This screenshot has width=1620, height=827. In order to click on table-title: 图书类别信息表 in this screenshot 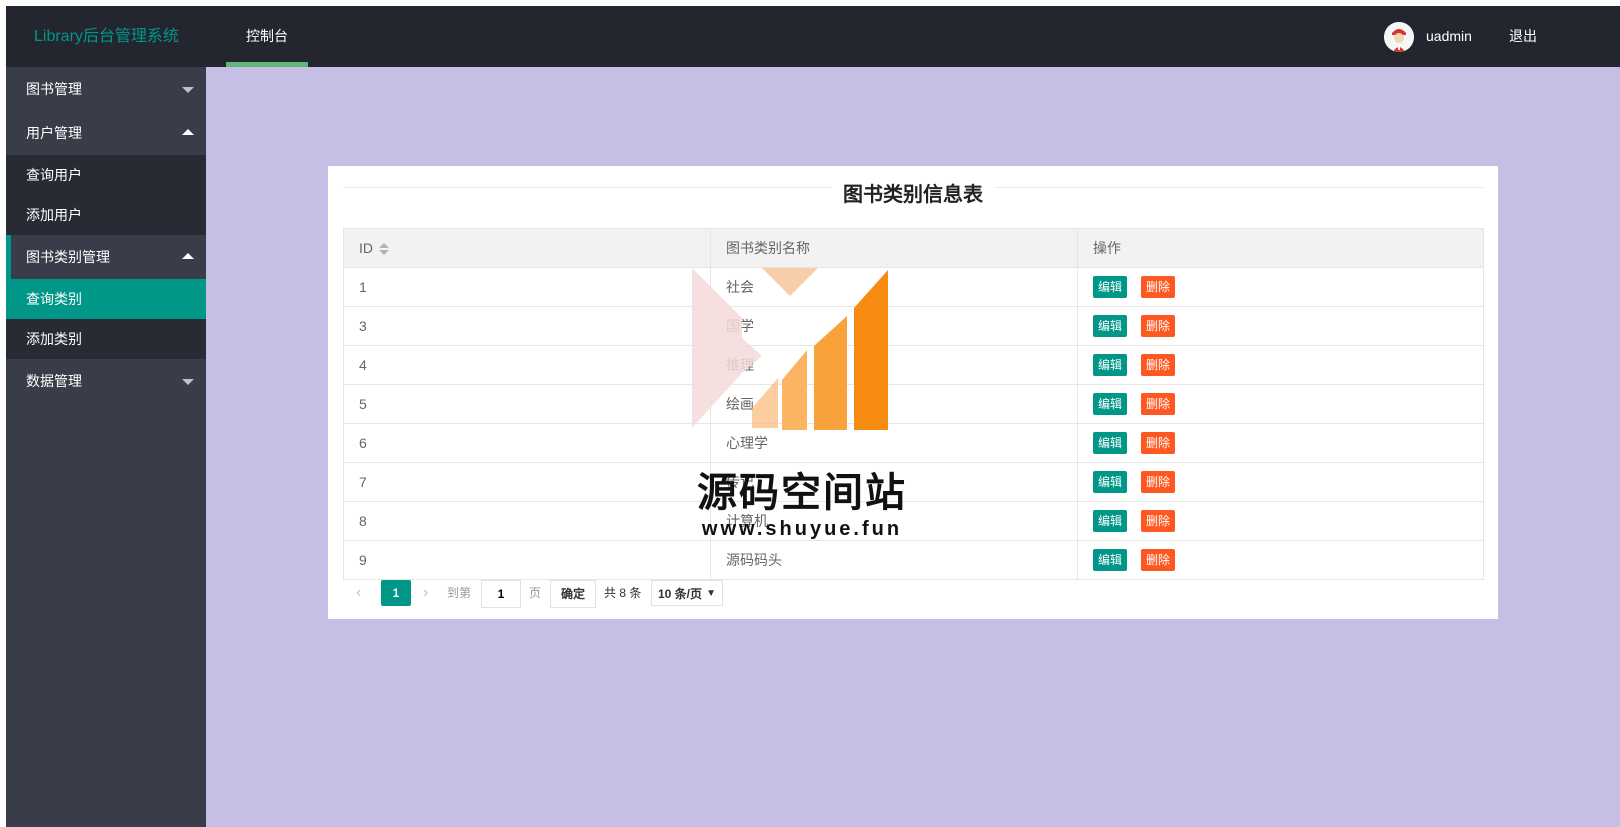, I will do `click(913, 192)`.